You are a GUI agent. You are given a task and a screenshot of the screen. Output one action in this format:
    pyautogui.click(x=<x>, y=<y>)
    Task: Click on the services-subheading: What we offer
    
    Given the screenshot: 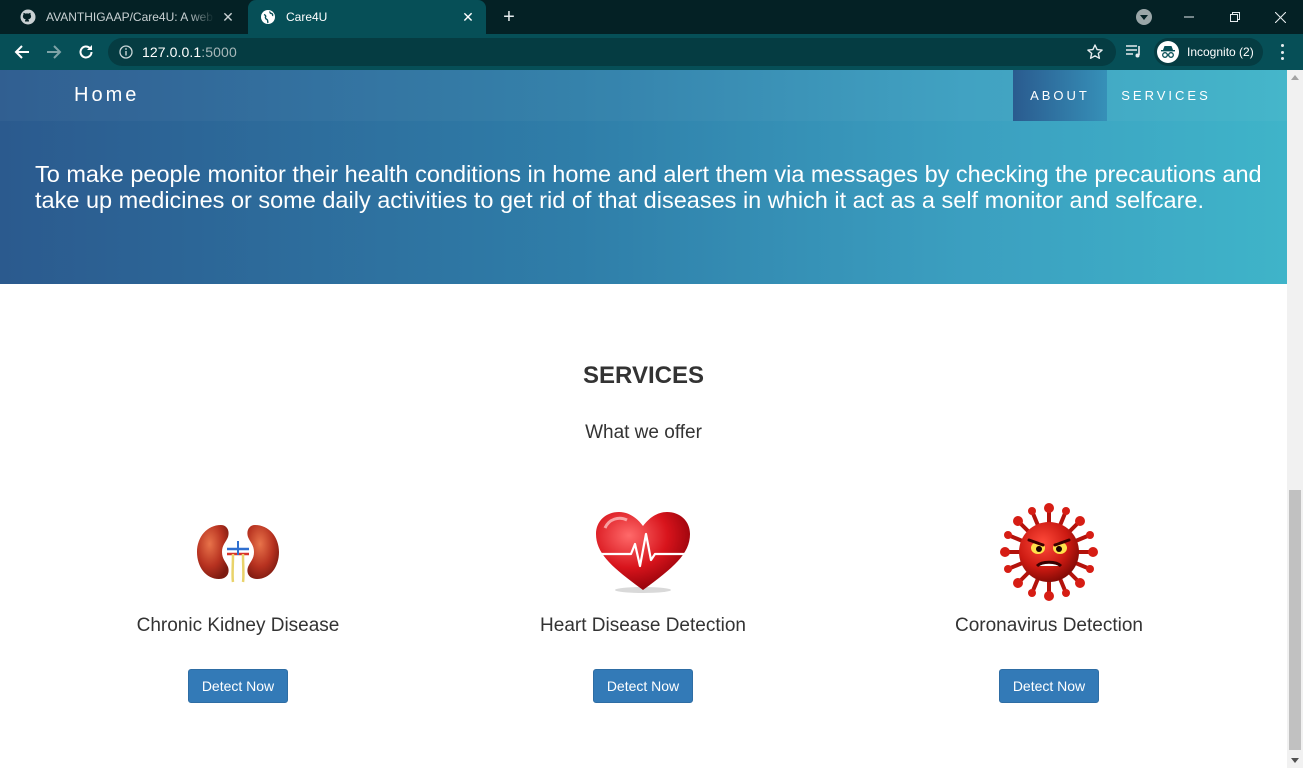 What is the action you would take?
    pyautogui.click(x=643, y=432)
    